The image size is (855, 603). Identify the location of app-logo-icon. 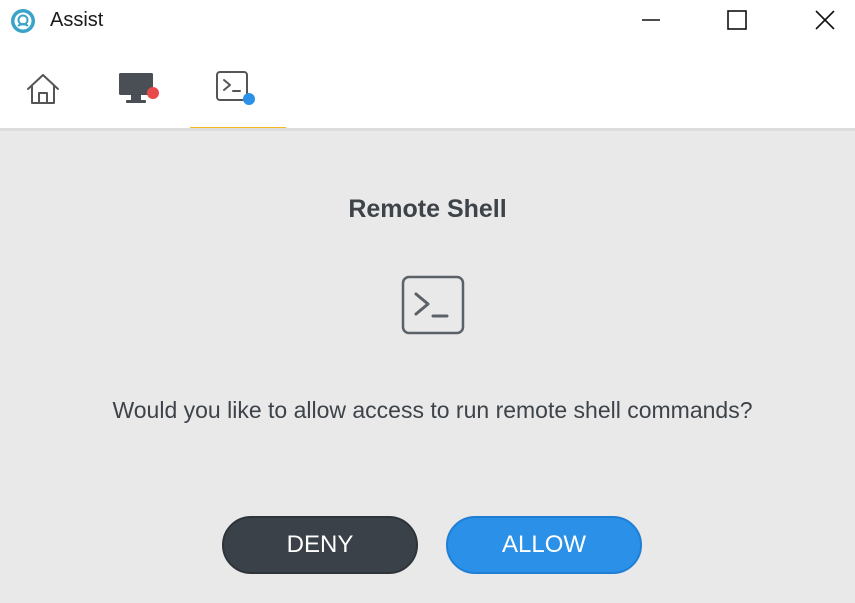
(23, 21).